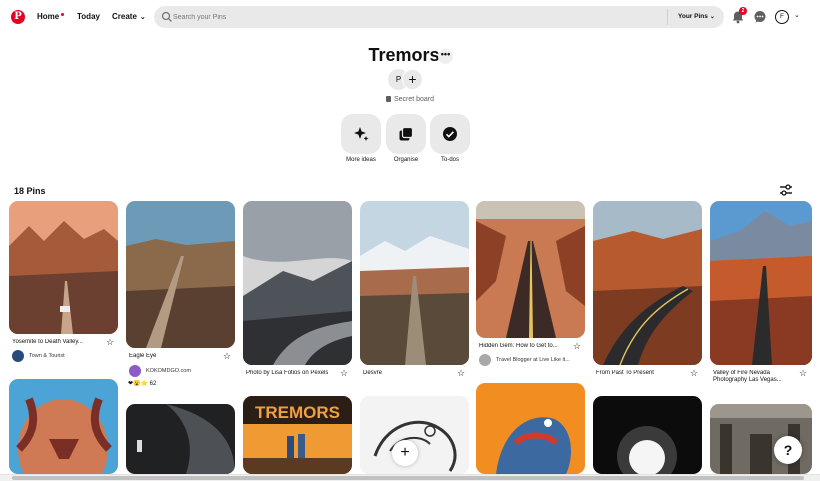 This screenshot has height=481, width=820. Describe the element at coordinates (297, 412) in the screenshot. I see `movie-logo: TREMORS` at that location.